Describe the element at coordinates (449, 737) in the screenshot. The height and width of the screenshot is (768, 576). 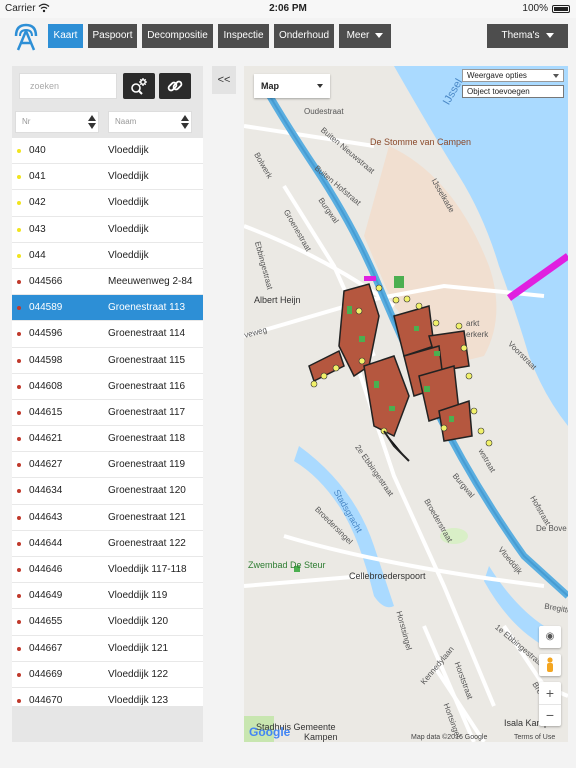
I see `map-attribution: Map data ©2016 Google` at that location.